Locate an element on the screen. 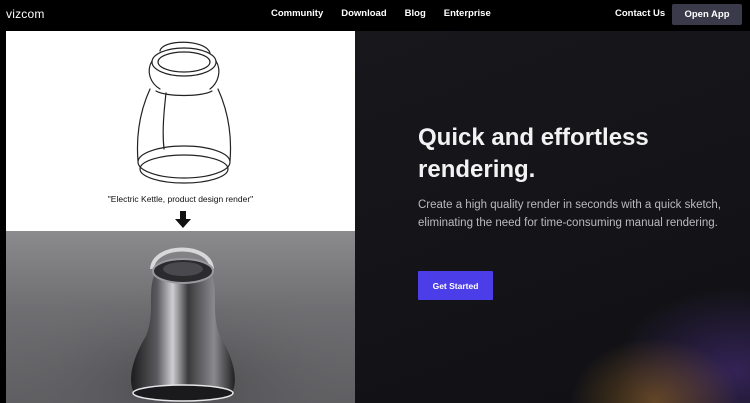  open-app-button: Open App is located at coordinates (707, 14).